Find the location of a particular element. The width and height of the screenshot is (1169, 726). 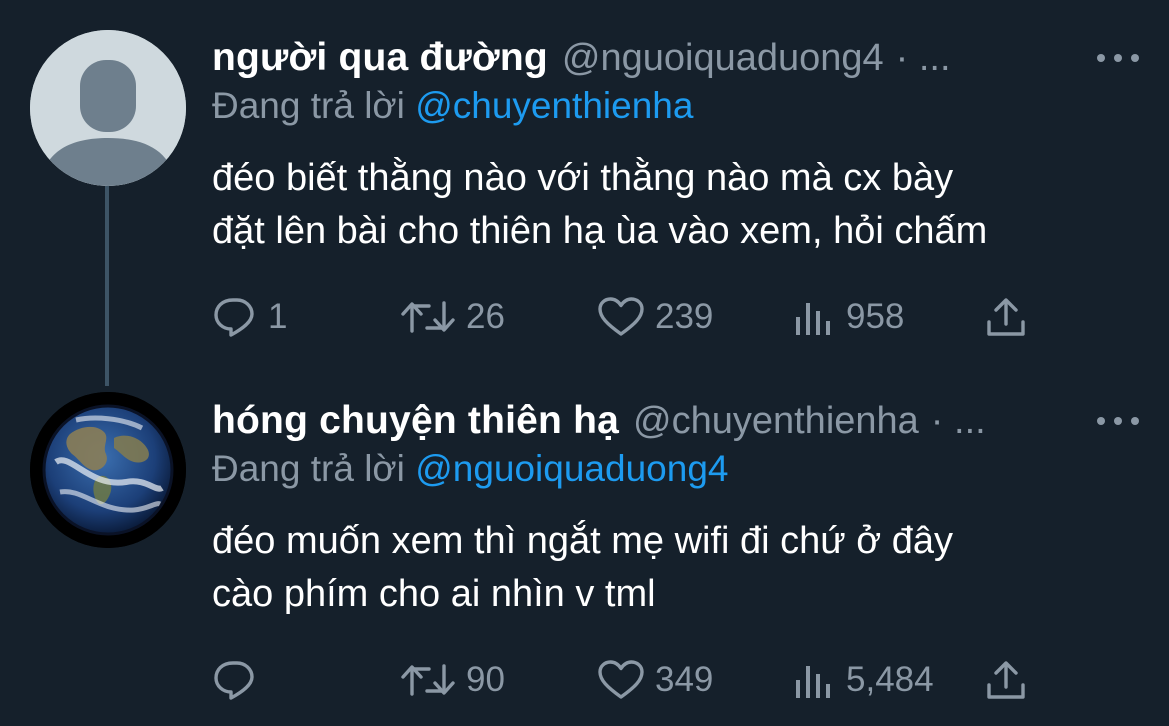

replying-to: Đang trả lời @nguoiquaduong4 is located at coordinates (470, 469).